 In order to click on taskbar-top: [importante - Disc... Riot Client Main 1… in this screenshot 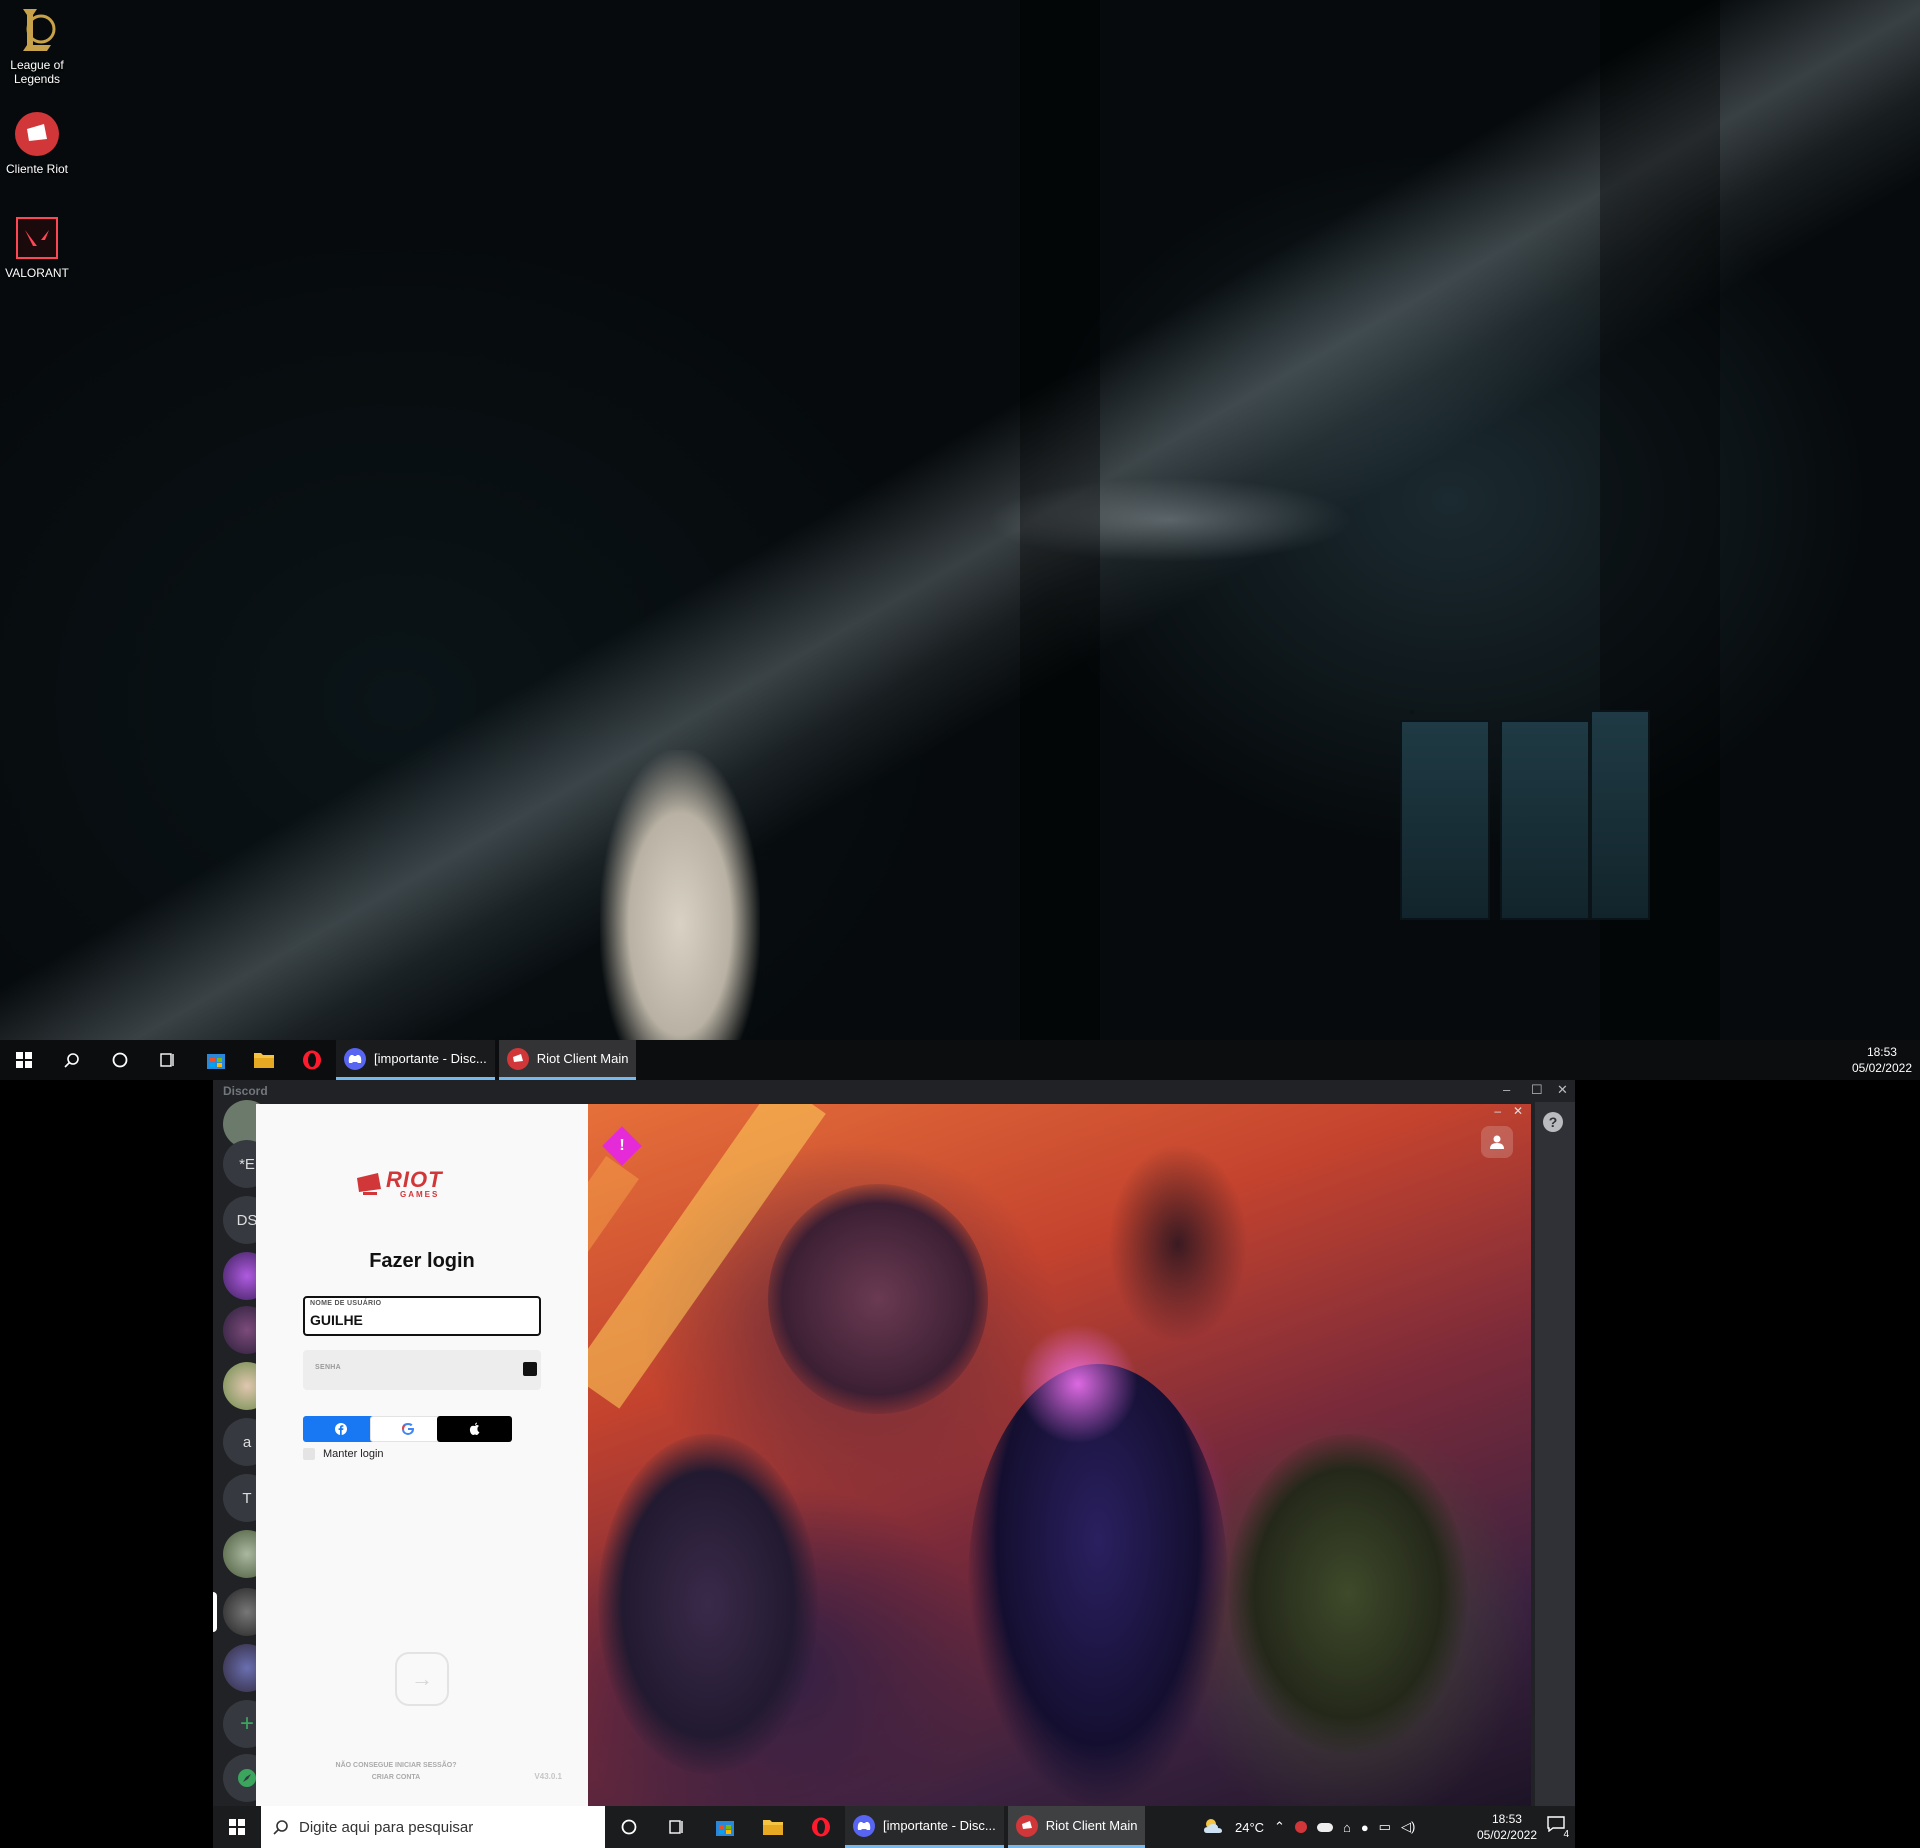, I will do `click(960, 1060)`.